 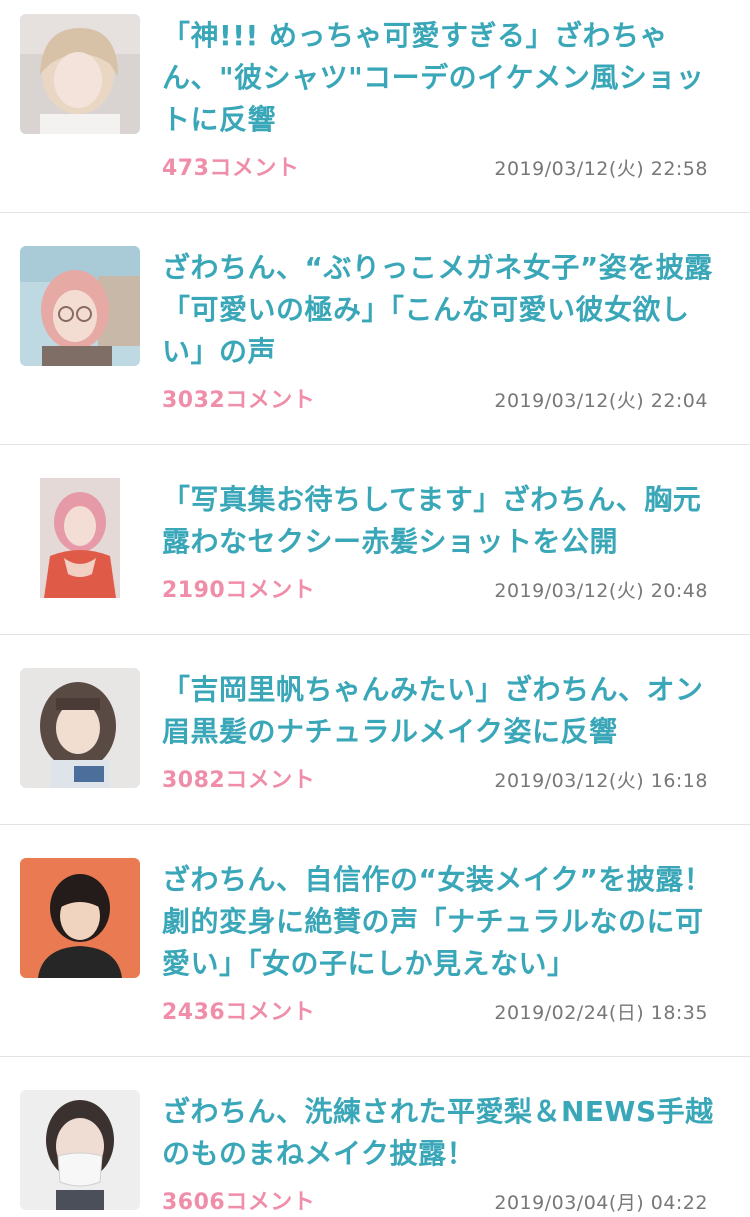 I want to click on post-date: 2019/03/12(火) 16:18, so click(x=601, y=781).